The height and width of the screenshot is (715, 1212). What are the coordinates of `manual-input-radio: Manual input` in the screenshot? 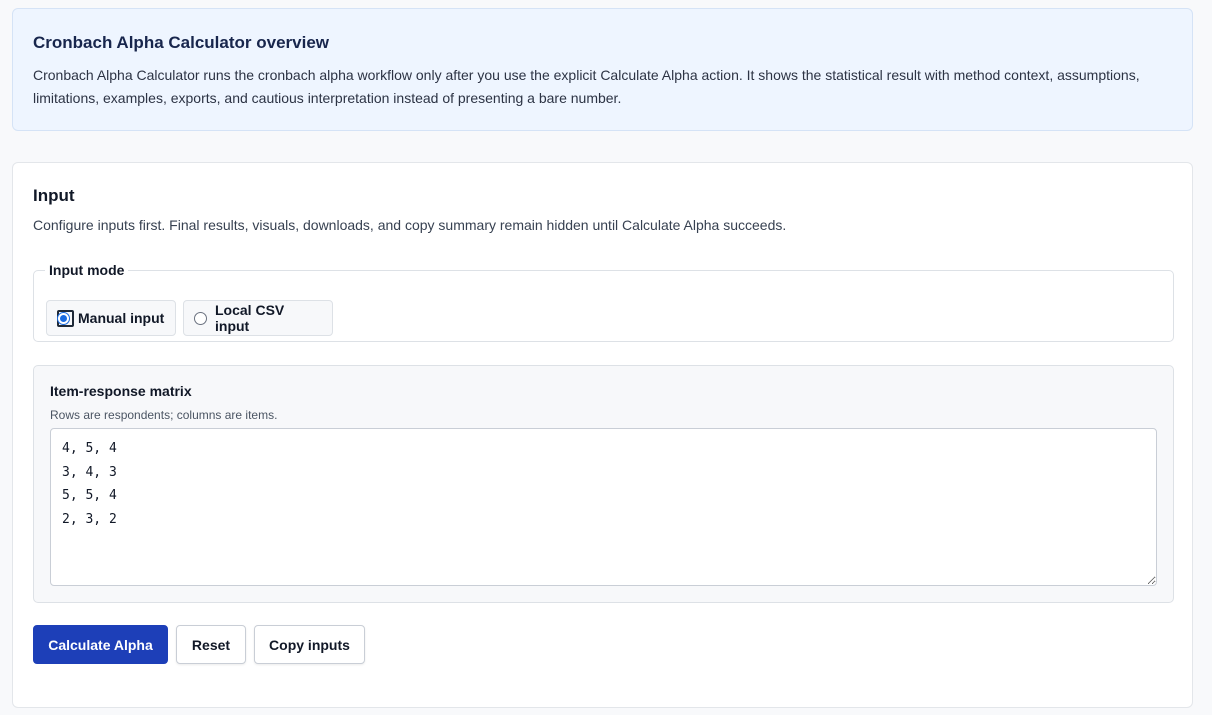 It's located at (111, 318).